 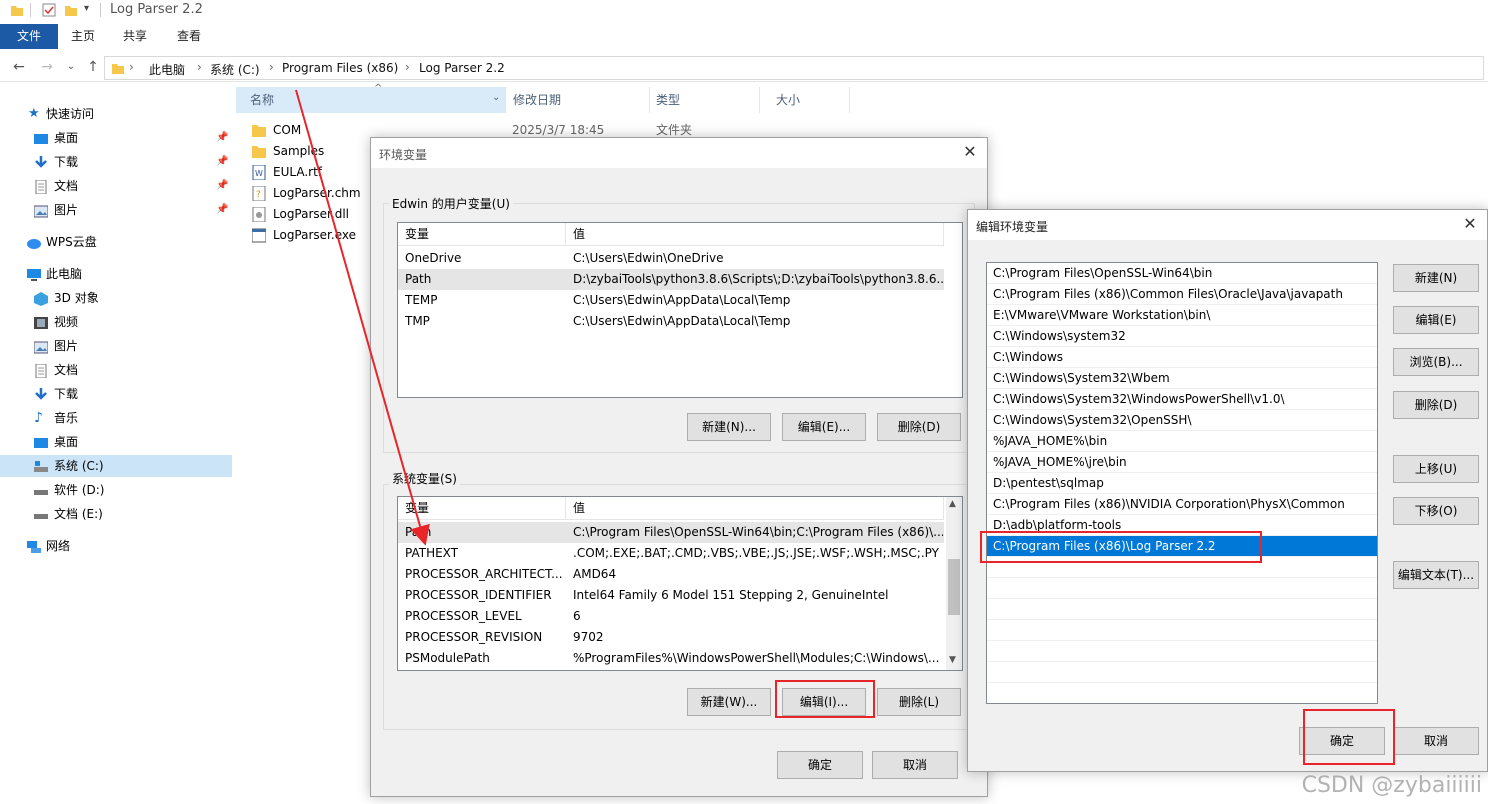 What do you see at coordinates (116, 242) in the screenshot?
I see `nav-wps-cloud: WPS云盘` at bounding box center [116, 242].